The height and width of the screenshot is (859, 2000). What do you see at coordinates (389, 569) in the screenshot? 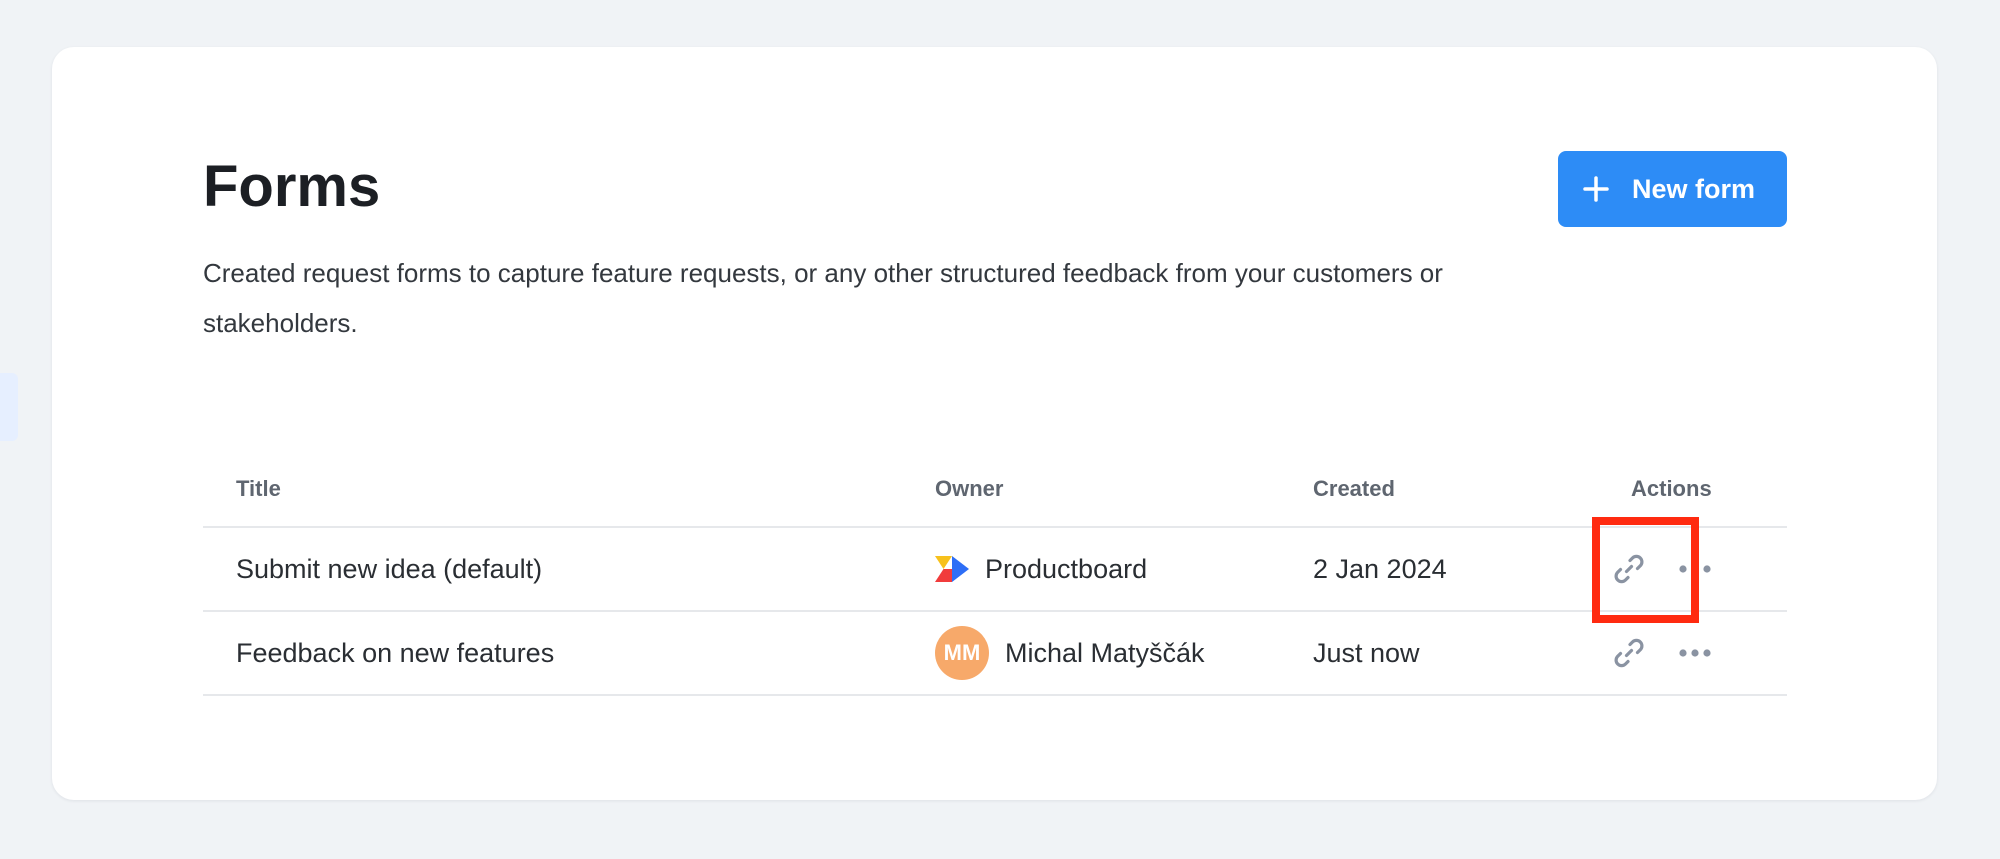
I see `row-title: Submit new idea (default)` at bounding box center [389, 569].